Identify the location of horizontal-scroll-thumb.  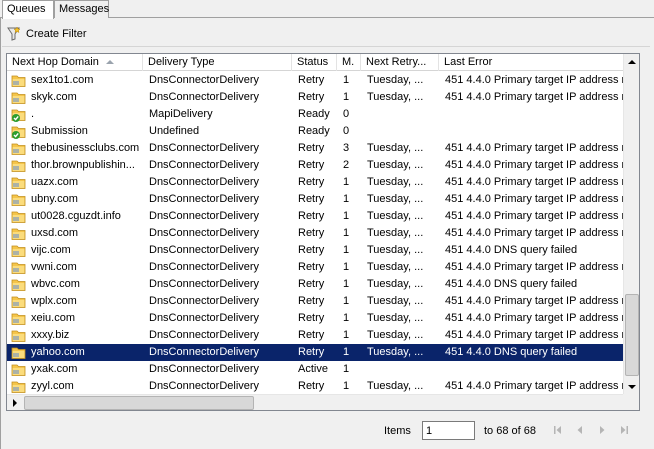
(139, 403).